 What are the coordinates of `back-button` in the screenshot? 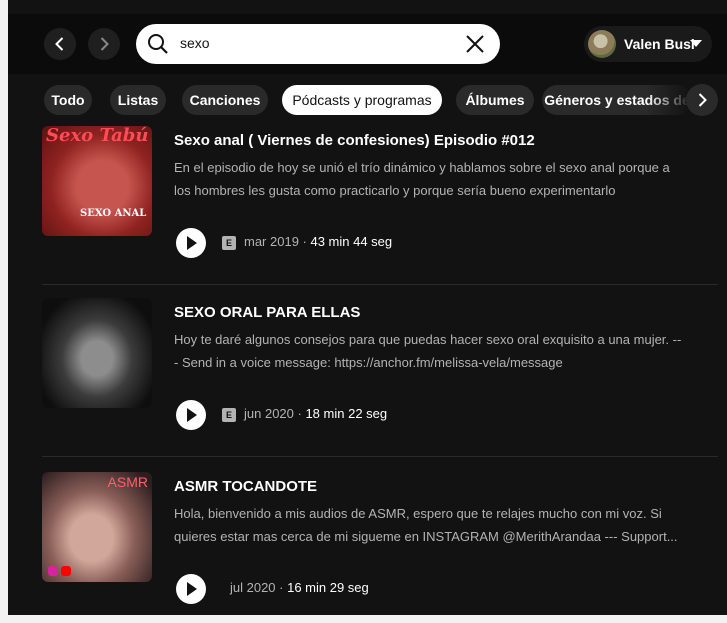 It's located at (60, 44).